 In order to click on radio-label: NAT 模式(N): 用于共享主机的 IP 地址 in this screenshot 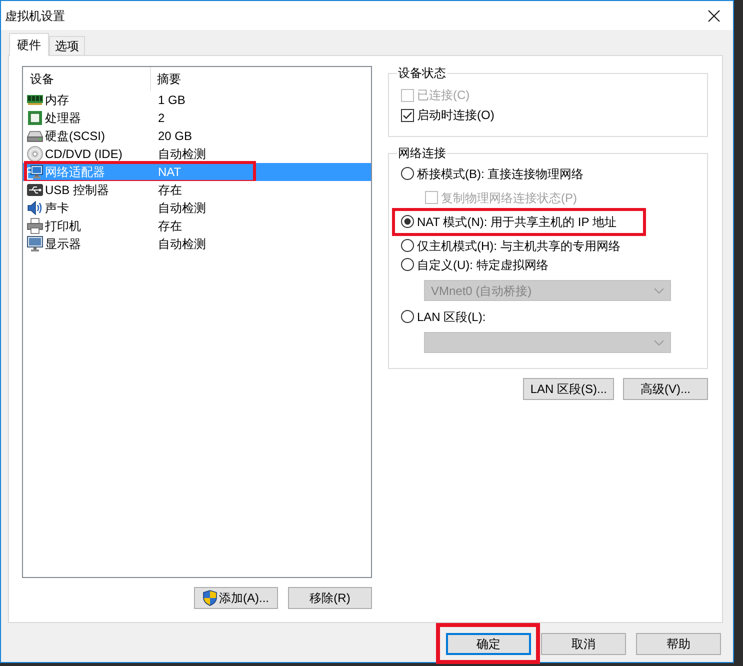, I will do `click(516, 222)`.